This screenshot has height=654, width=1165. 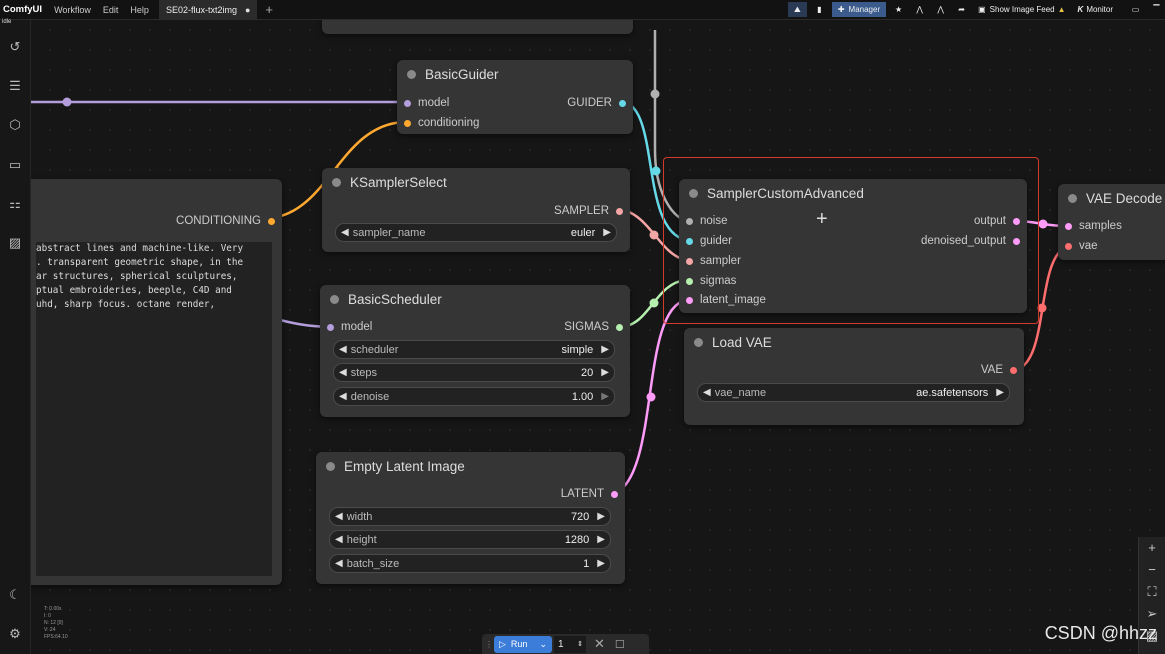 What do you see at coordinates (1156, 9) in the screenshot?
I see `collapse-icon: ▔` at bounding box center [1156, 9].